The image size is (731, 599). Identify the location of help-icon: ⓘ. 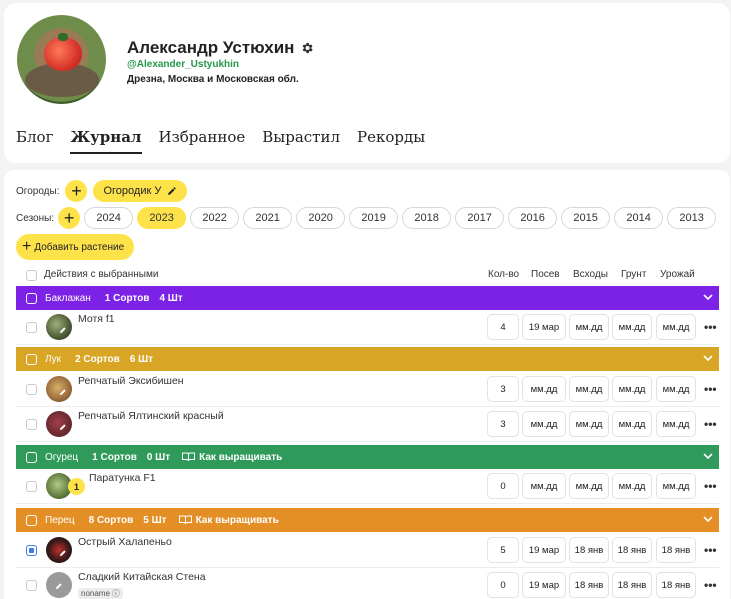
(116, 593).